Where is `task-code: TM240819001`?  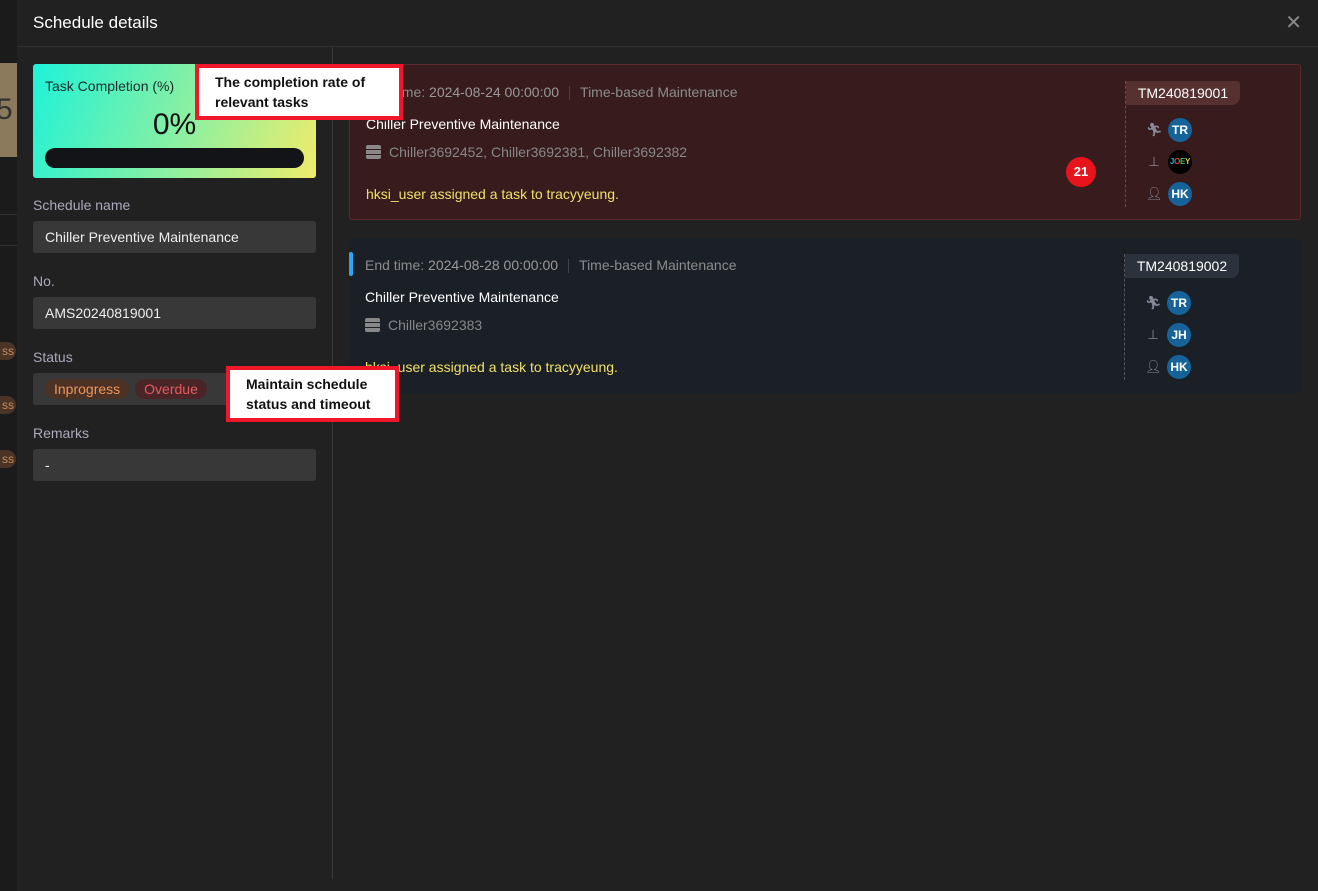 task-code: TM240819001 is located at coordinates (1183, 93).